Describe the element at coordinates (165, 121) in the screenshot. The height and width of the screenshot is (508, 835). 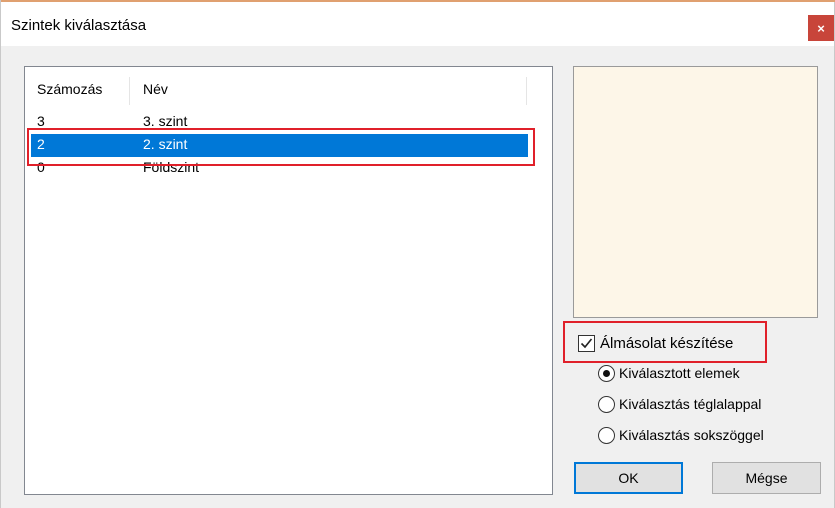
I see `row-name: 3. szint` at that location.